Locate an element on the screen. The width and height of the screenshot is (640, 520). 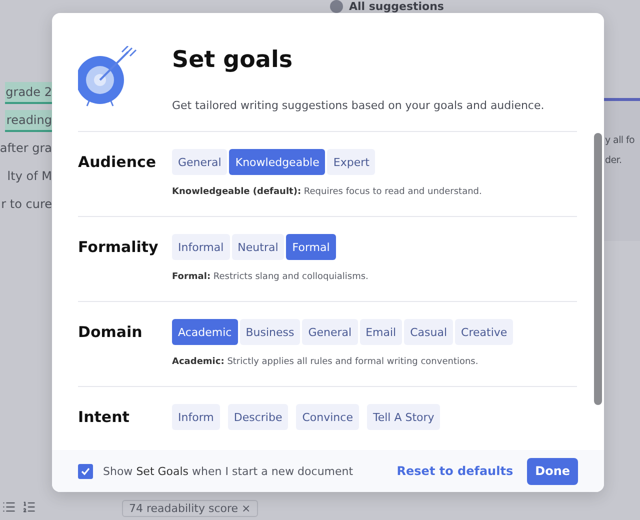
document-text: grade 2 is located at coordinates (28, 93).